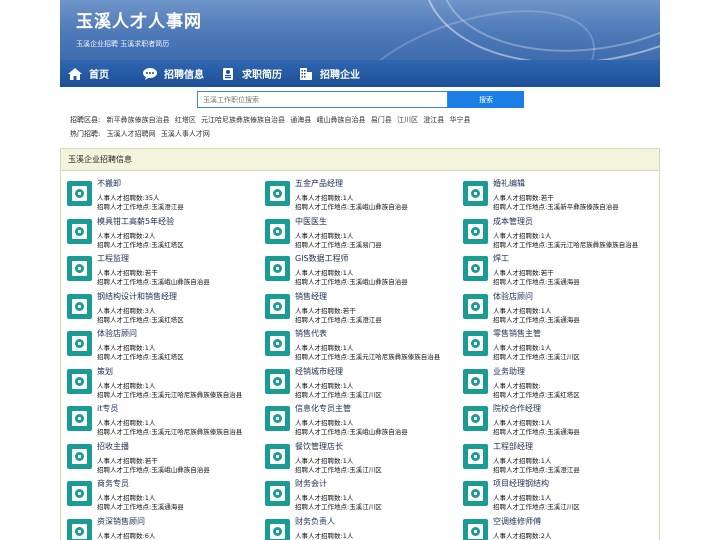 This screenshot has width=720, height=540. I want to click on nav-home: 首页, so click(97, 73).